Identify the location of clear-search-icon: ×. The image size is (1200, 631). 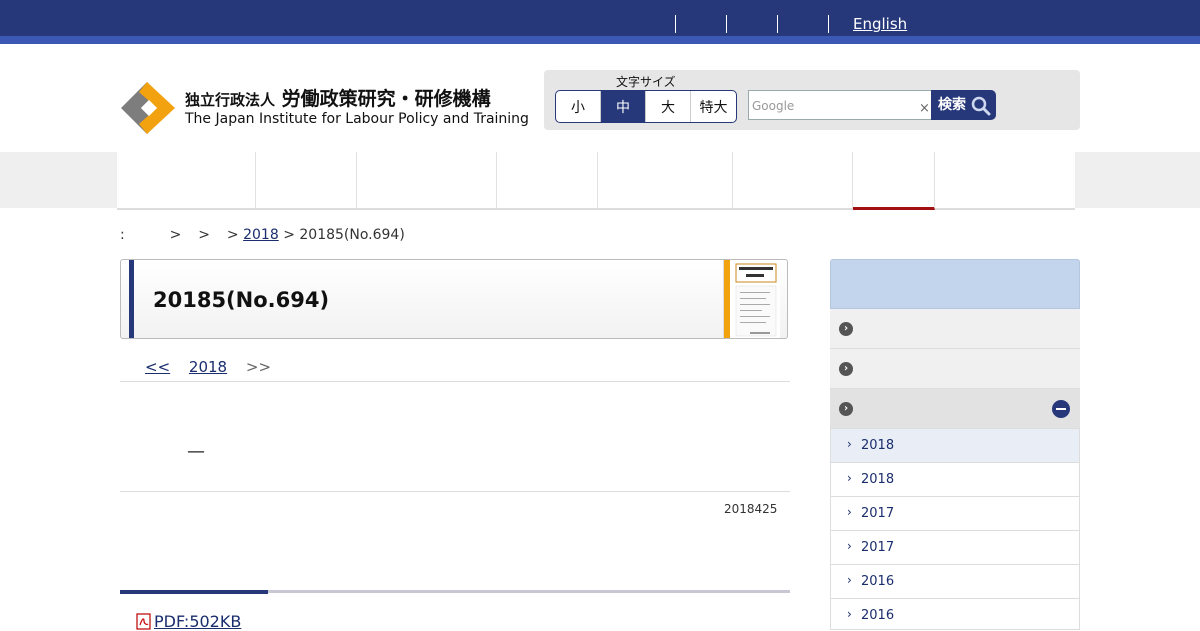
(924, 108).